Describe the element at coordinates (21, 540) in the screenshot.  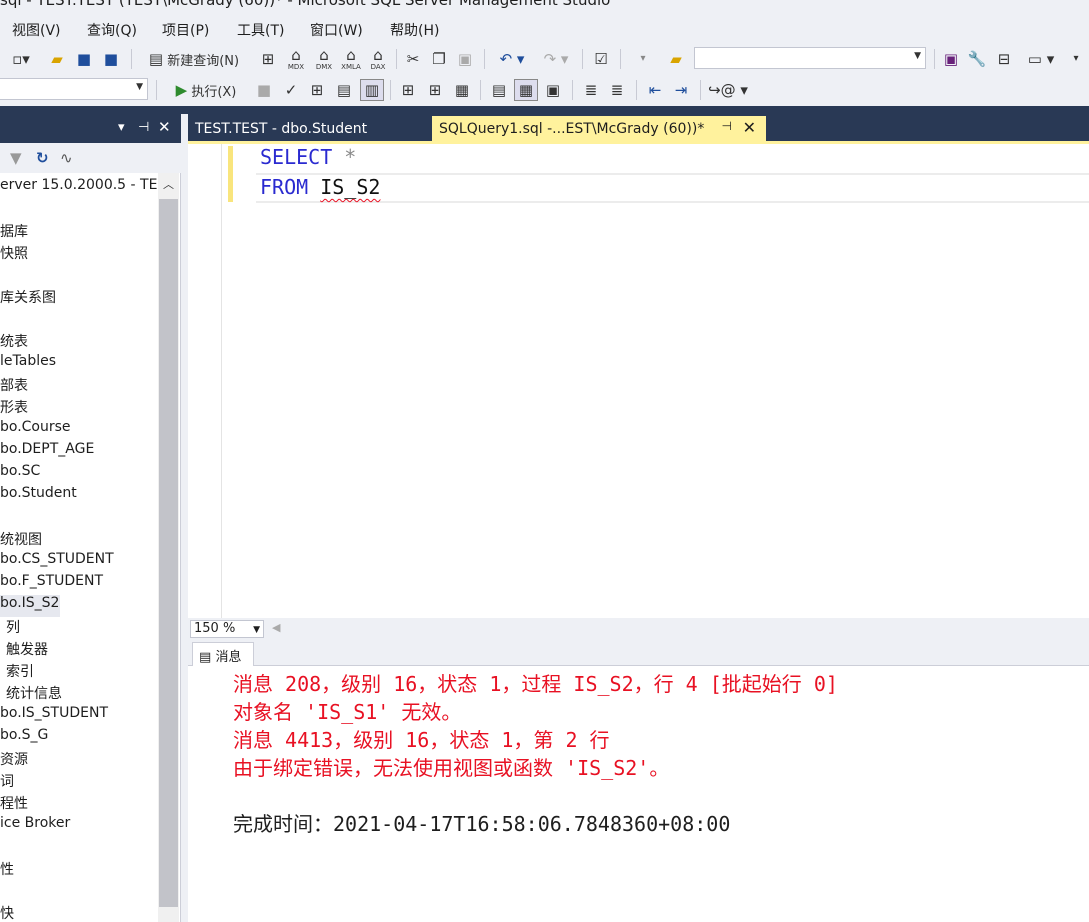
I see `tree-node: 统视图` at that location.